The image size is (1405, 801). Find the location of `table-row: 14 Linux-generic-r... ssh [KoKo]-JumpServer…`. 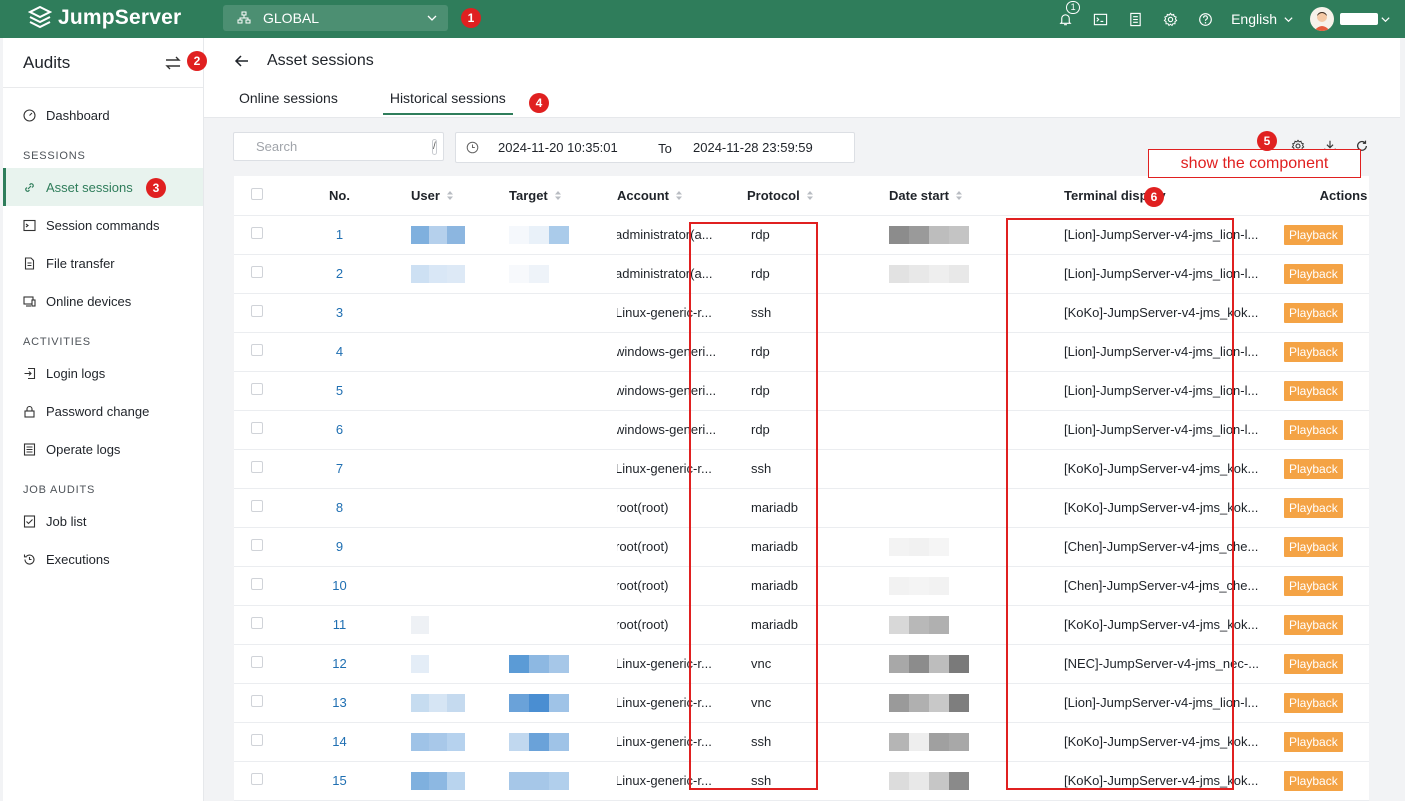

table-row: 14 Linux-generic-r... ssh [KoKo]-JumpServer… is located at coordinates (801, 742).